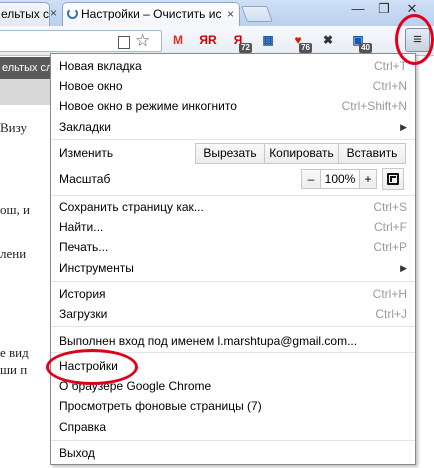 The image size is (434, 468). Describe the element at coordinates (86, 153) in the screenshot. I see `menu-item-edit: Изменить` at that location.